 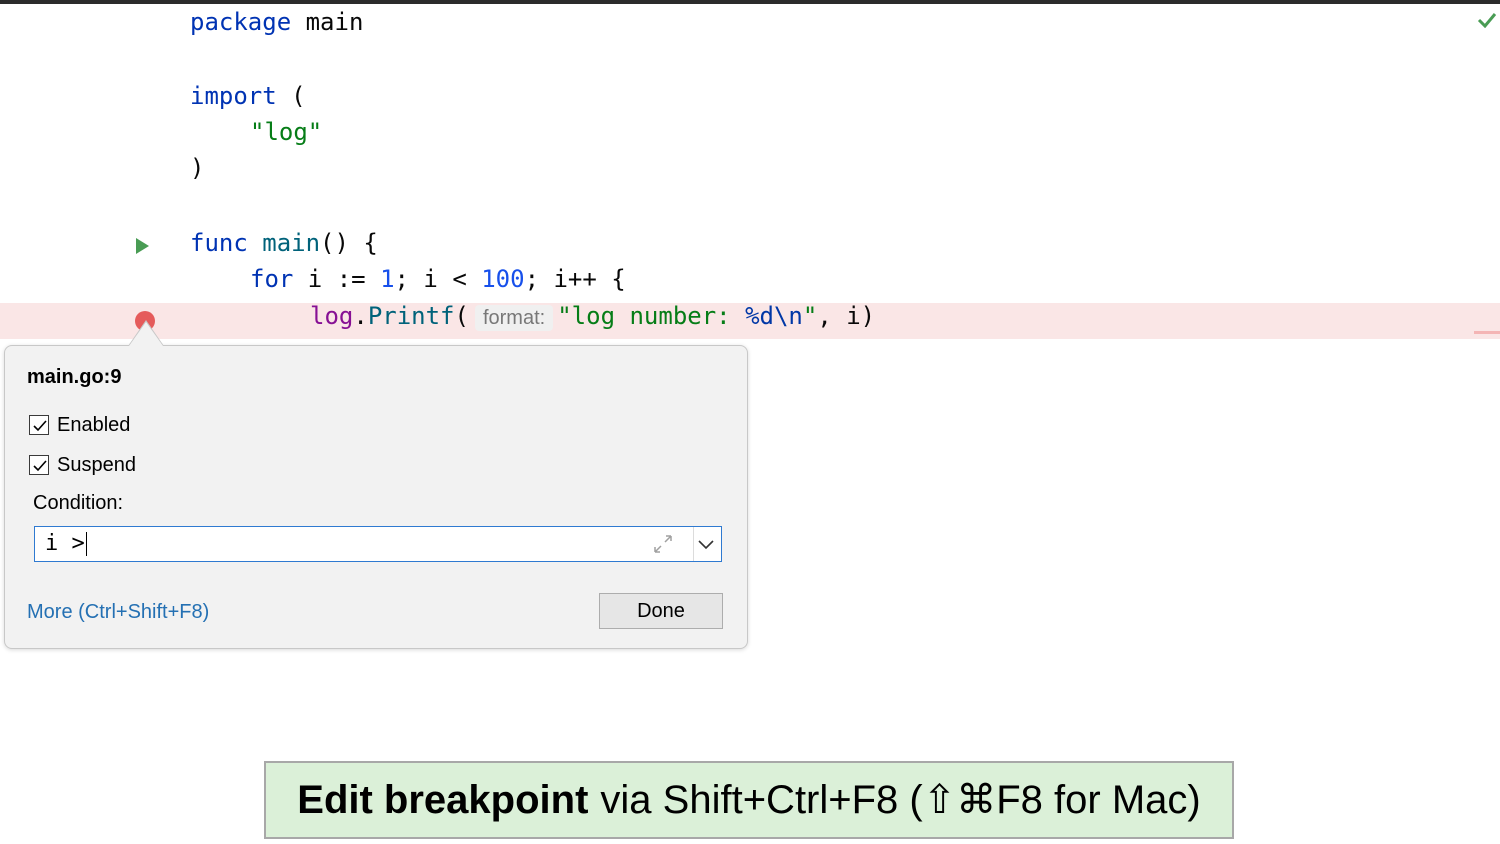 What do you see at coordinates (575, 279) in the screenshot?
I see `code-text: ; i++ {` at bounding box center [575, 279].